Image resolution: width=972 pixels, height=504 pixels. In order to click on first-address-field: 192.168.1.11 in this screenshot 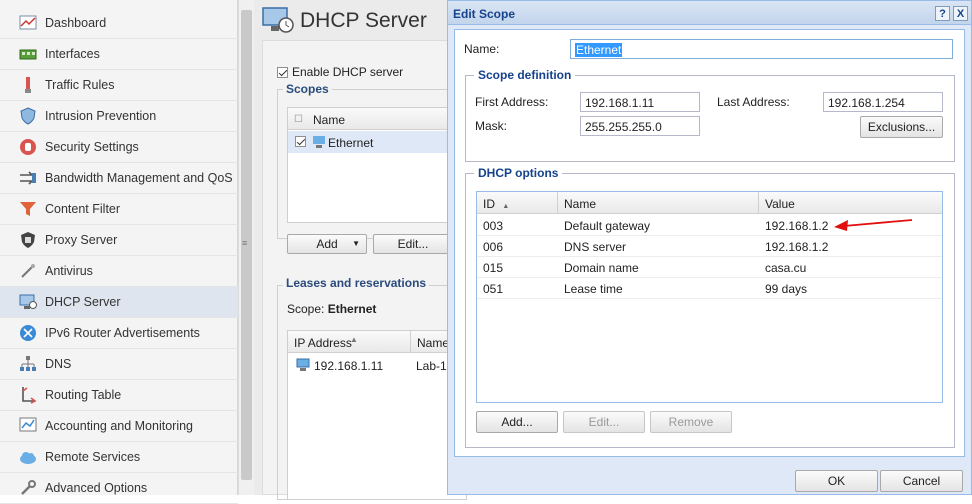, I will do `click(640, 102)`.